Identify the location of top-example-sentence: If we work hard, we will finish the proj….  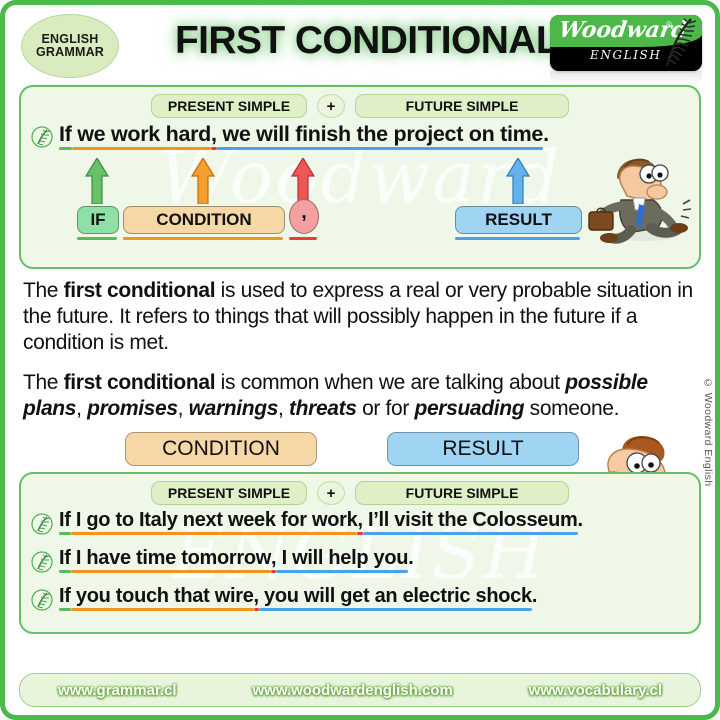
(304, 134).